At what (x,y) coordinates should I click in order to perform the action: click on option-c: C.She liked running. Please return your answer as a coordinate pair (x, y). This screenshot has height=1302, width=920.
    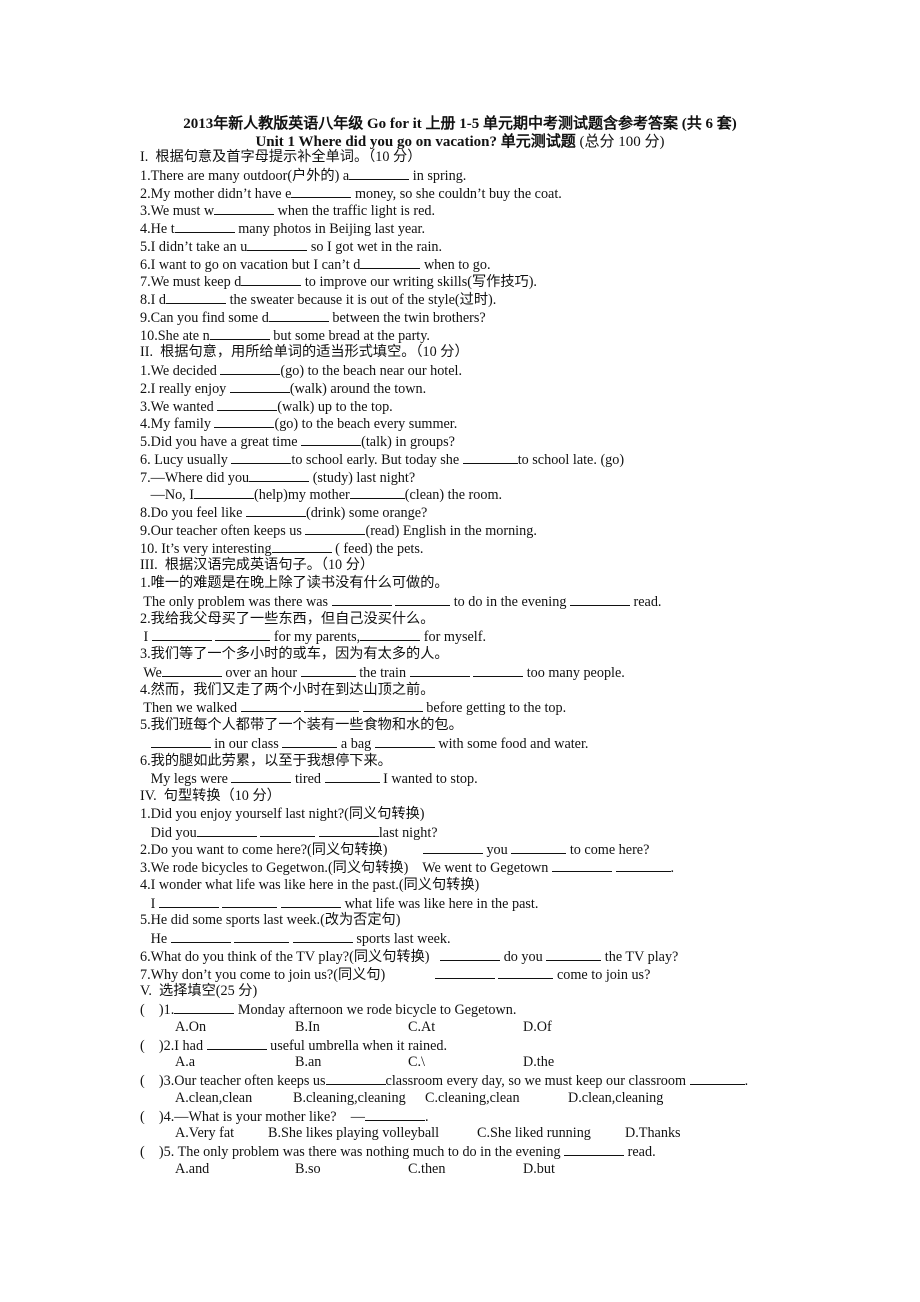
    Looking at the image, I should click on (534, 1133).